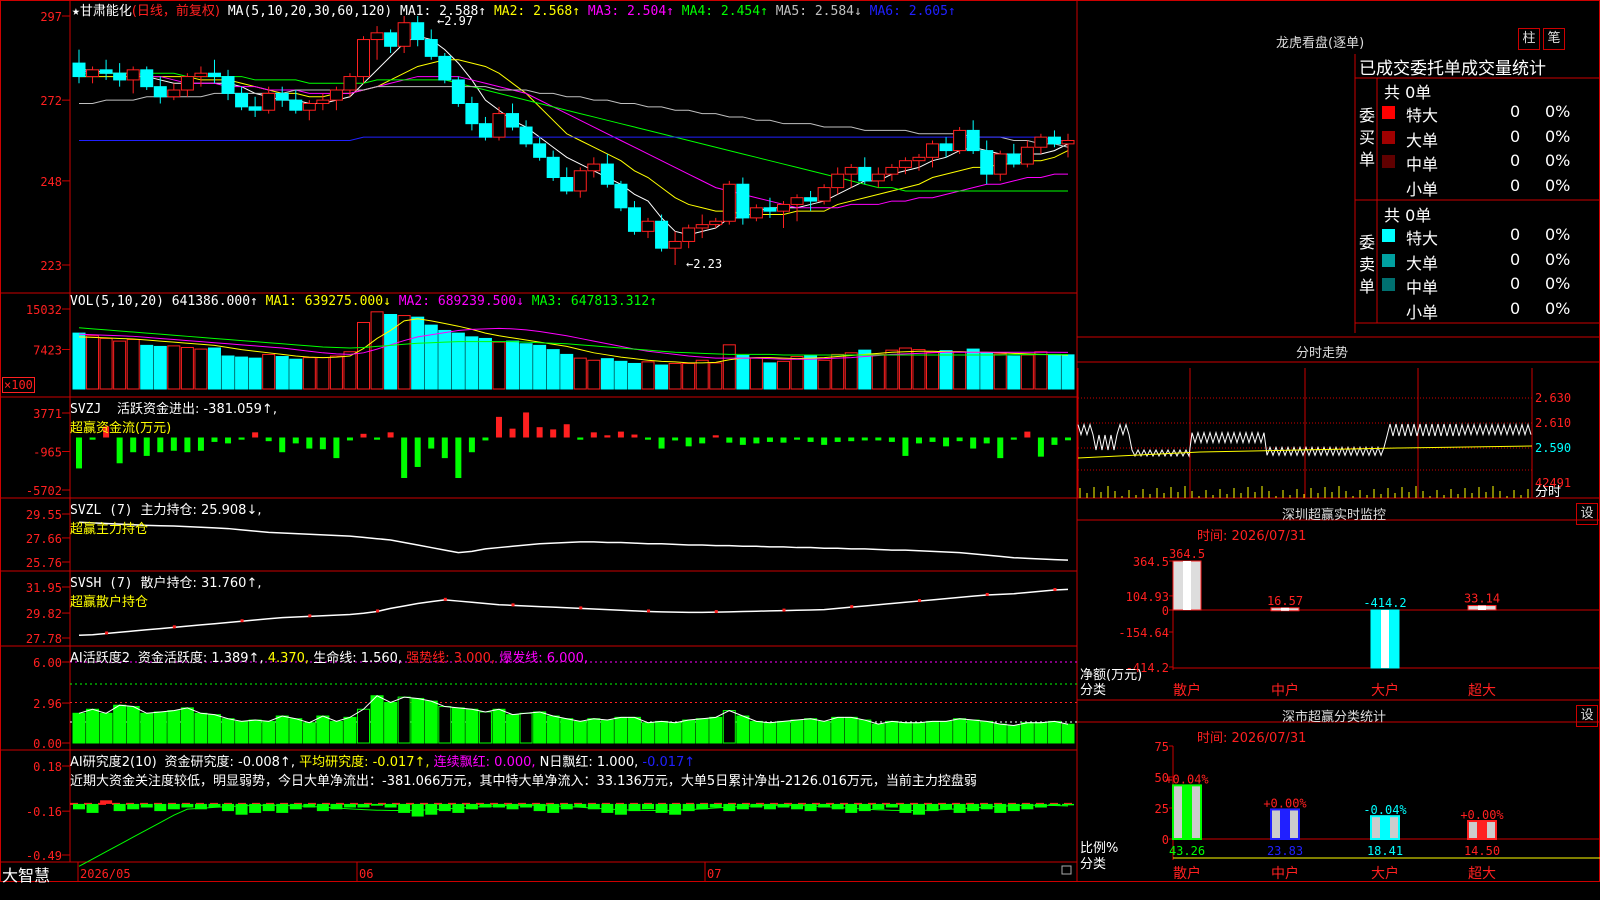 This screenshot has width=1600, height=900. What do you see at coordinates (1384, 603) in the screenshot?
I see `monitor-value-label: -414.2` at bounding box center [1384, 603].